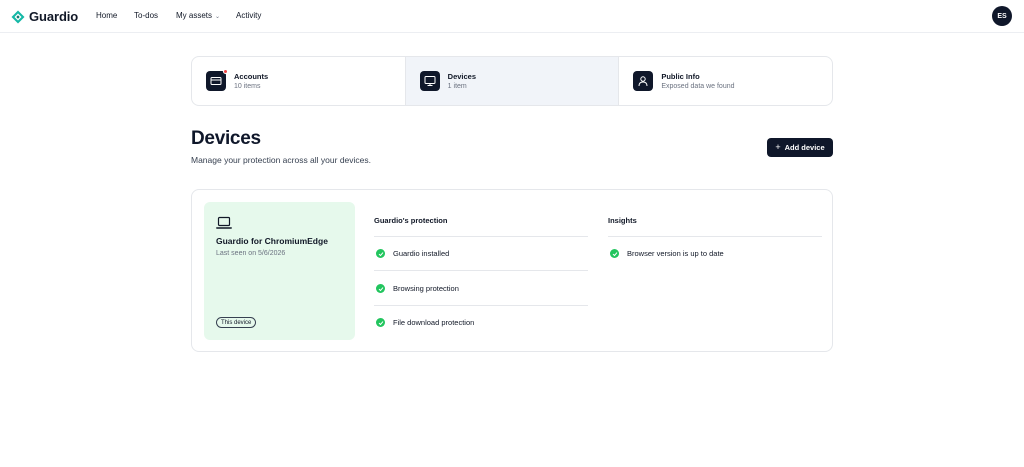  I want to click on chevron-down-icon: ⌄, so click(218, 16).